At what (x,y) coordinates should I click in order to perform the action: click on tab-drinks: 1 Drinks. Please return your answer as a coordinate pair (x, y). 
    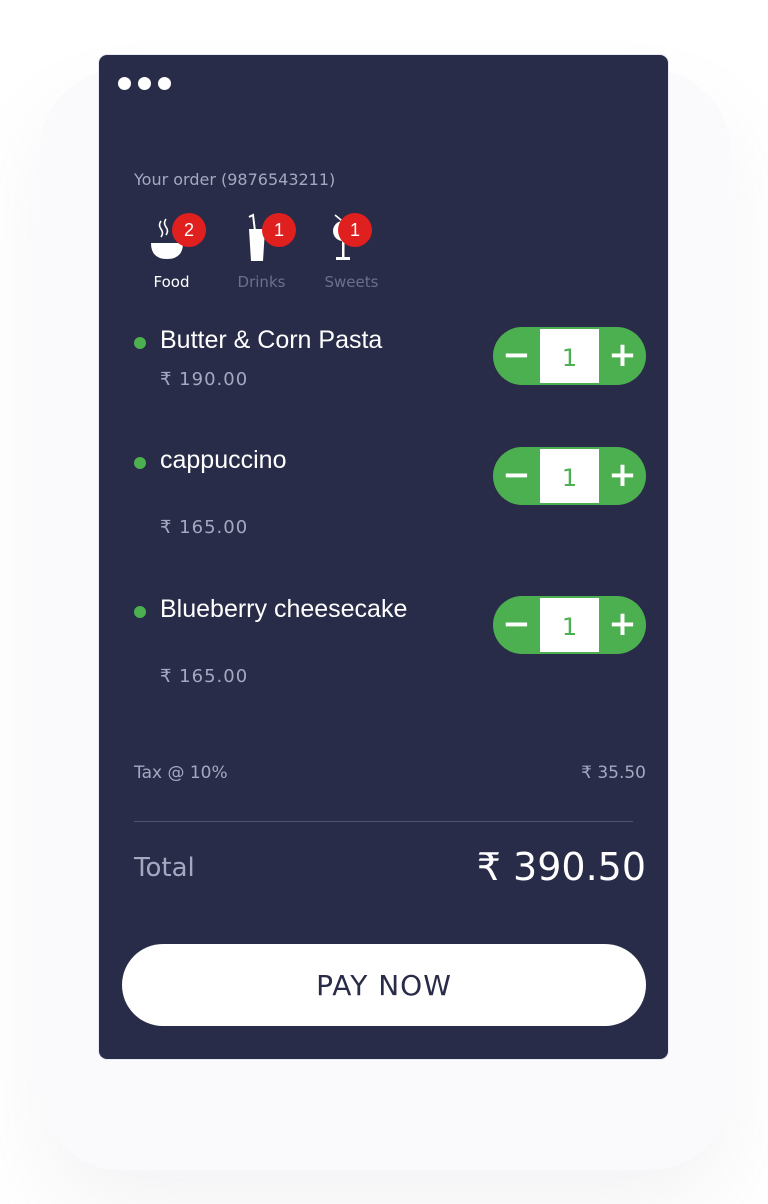
    Looking at the image, I should click on (269, 253).